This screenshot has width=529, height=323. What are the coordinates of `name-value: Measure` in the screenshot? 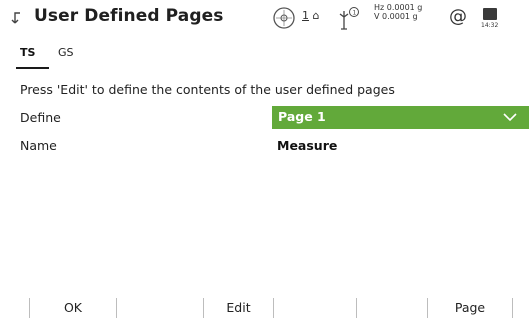 It's located at (307, 145).